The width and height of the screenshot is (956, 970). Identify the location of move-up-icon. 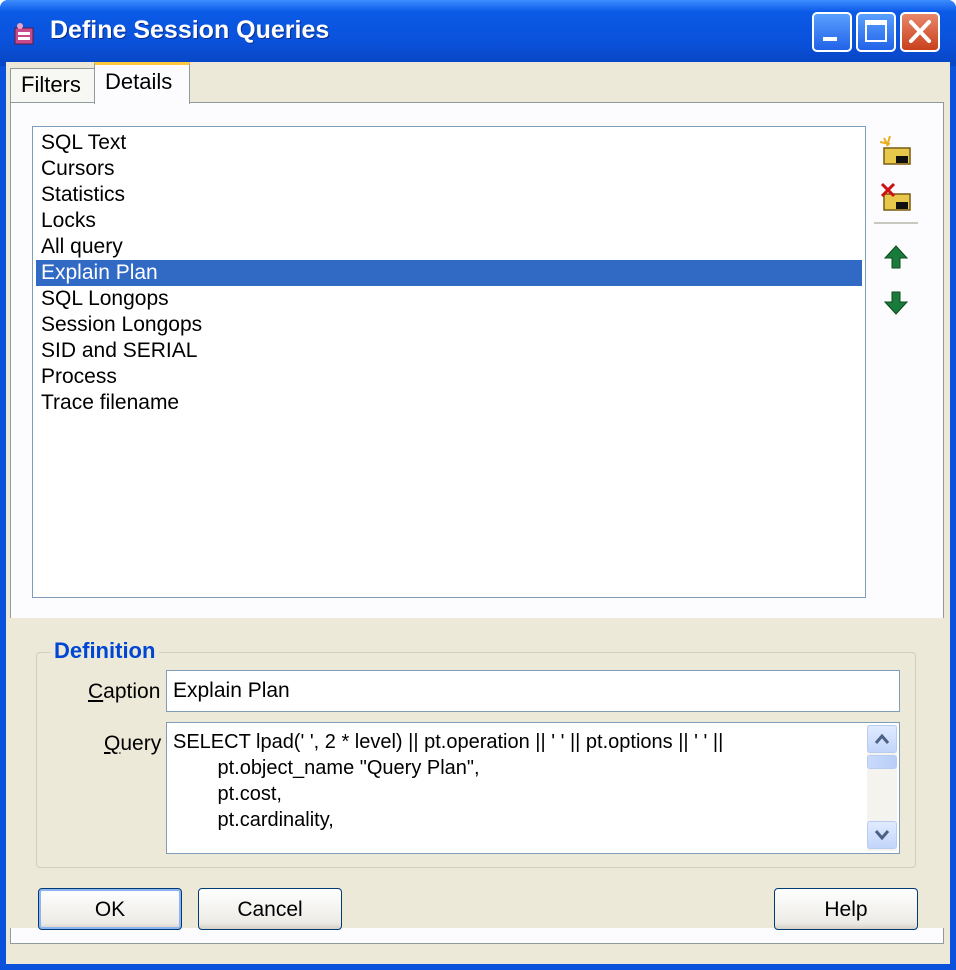
(896, 257).